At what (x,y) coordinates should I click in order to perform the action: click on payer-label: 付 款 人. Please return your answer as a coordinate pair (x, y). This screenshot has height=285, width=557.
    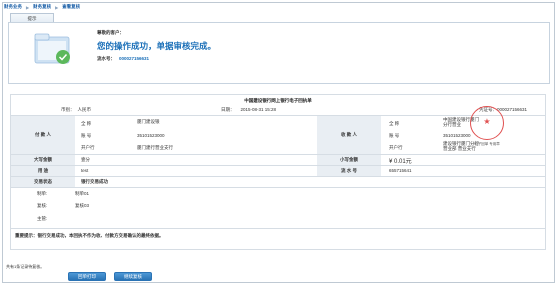
    Looking at the image, I should click on (43, 135).